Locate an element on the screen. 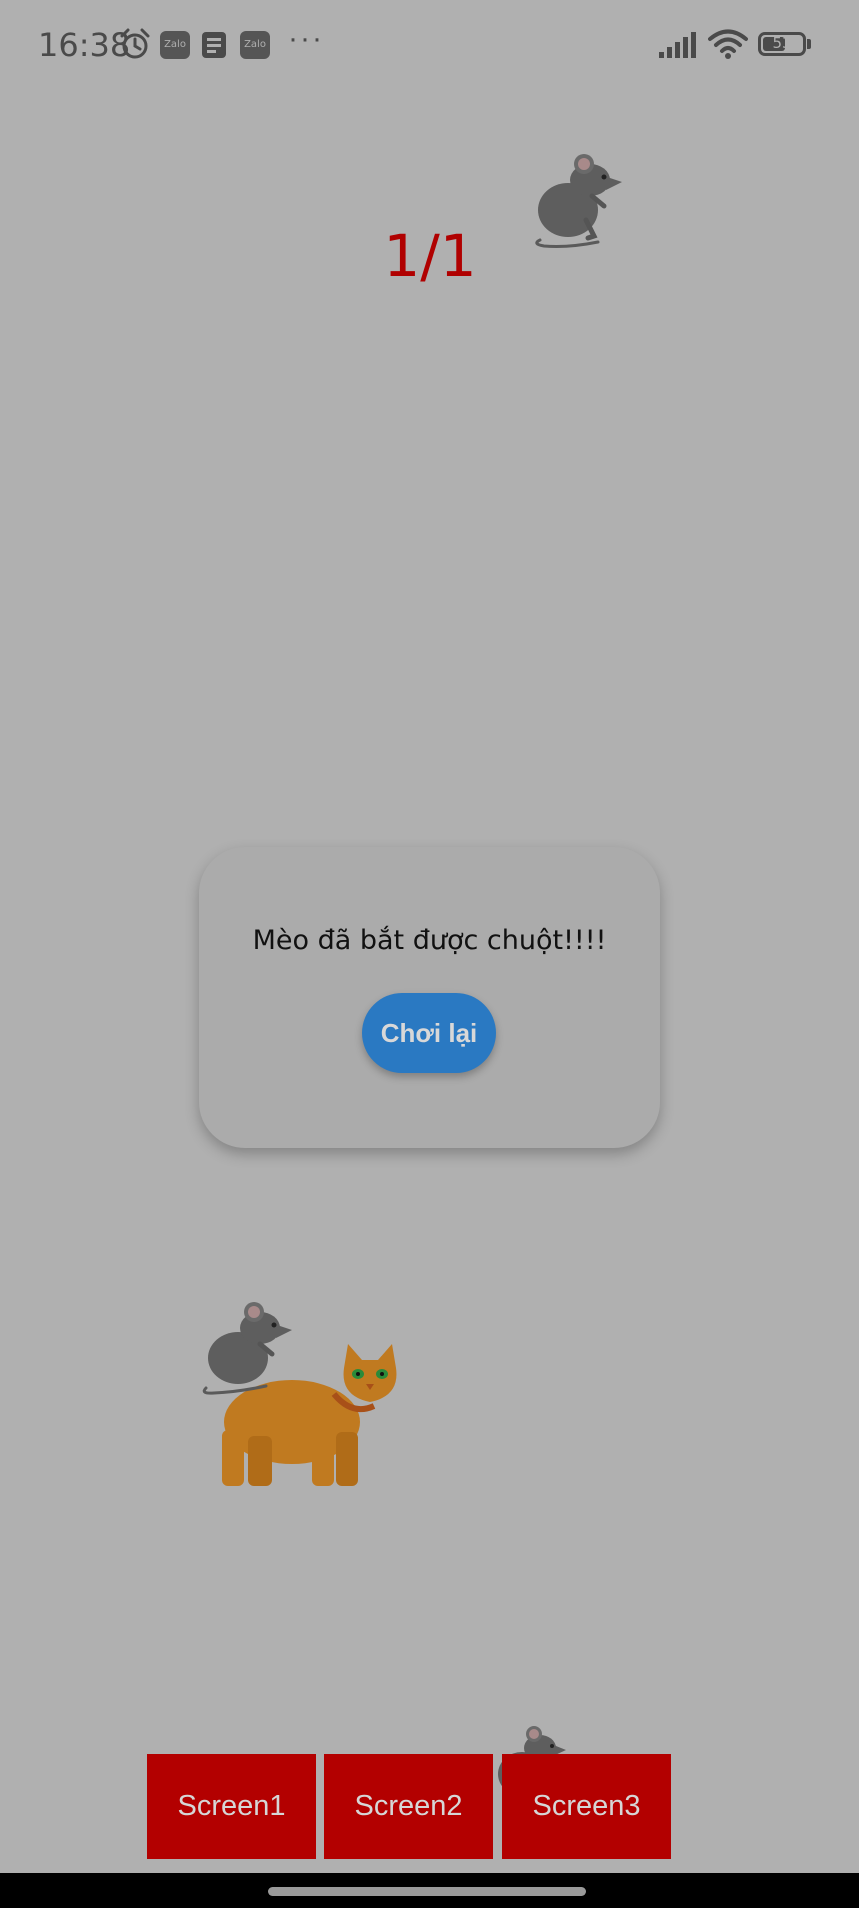 Image resolution: width=859 pixels, height=1908 pixels. battery-icon: 53 is located at coordinates (782, 44).